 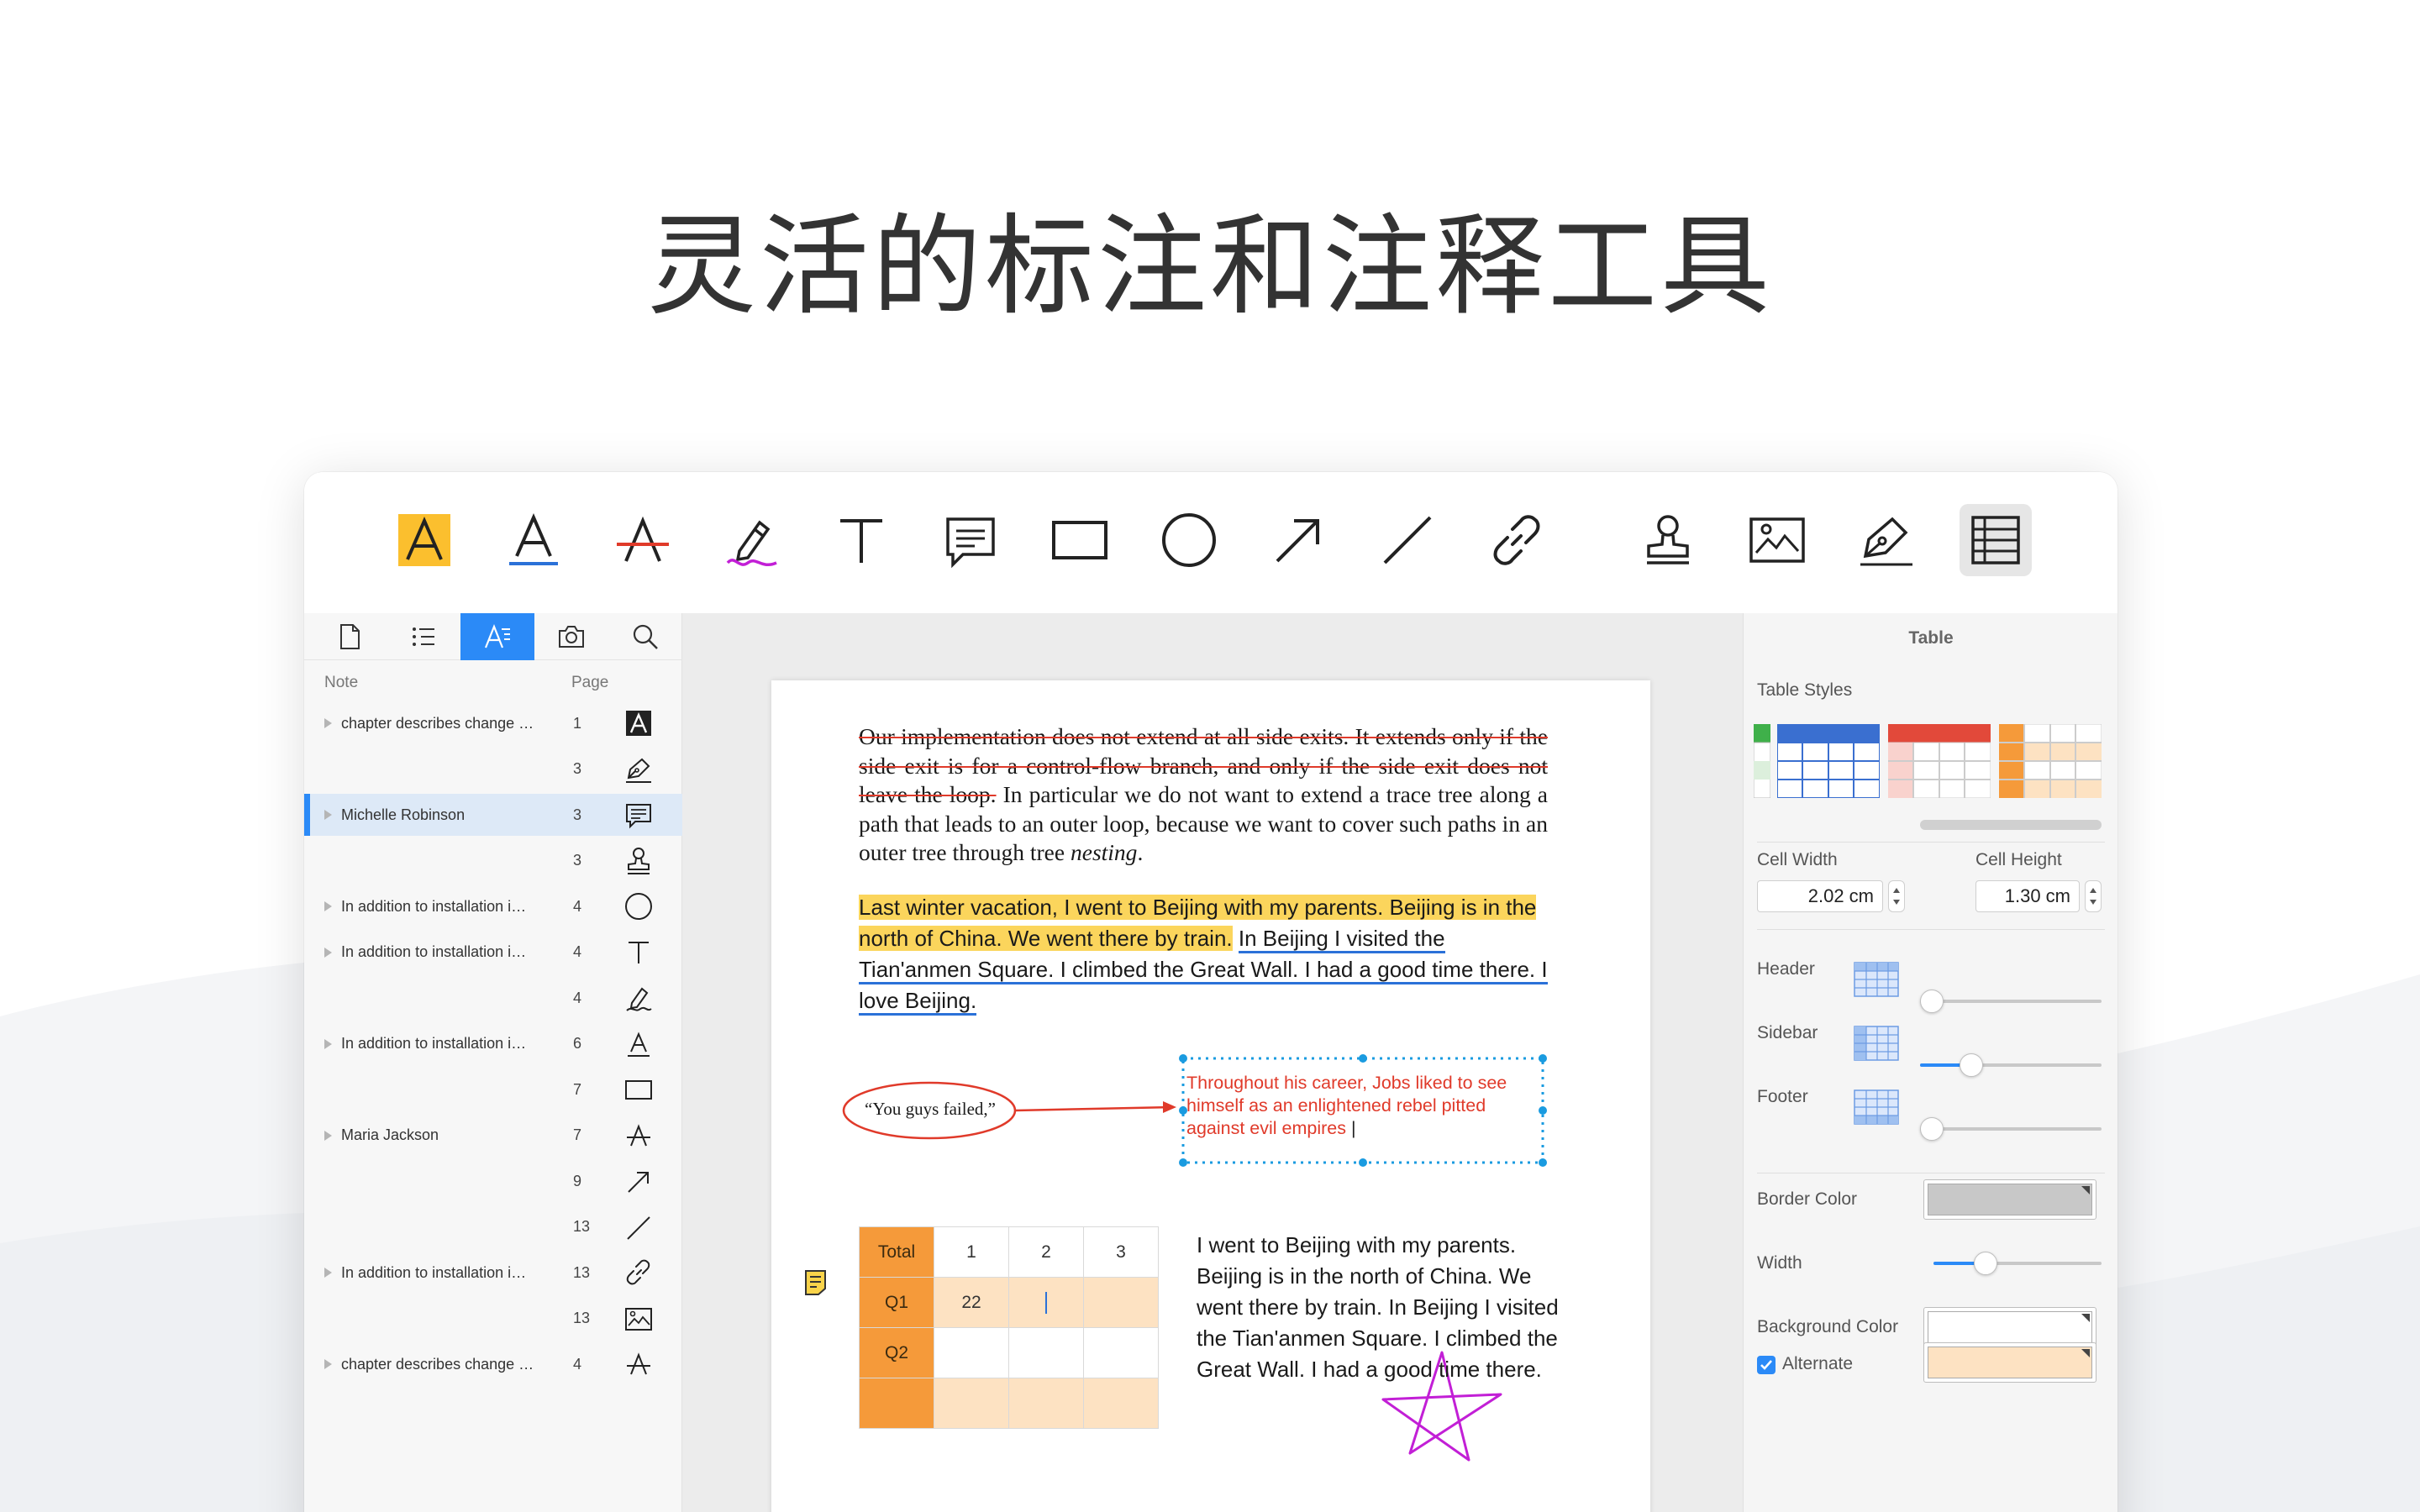 I want to click on note-list-item: 4, so click(x=493, y=998).